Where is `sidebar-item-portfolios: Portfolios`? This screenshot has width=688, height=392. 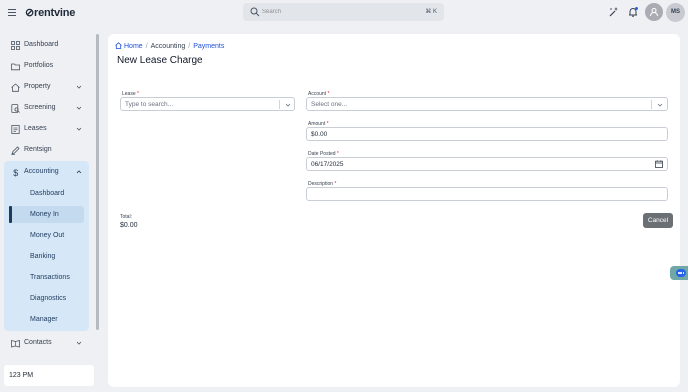
sidebar-item-portfolios: Portfolios is located at coordinates (46, 66).